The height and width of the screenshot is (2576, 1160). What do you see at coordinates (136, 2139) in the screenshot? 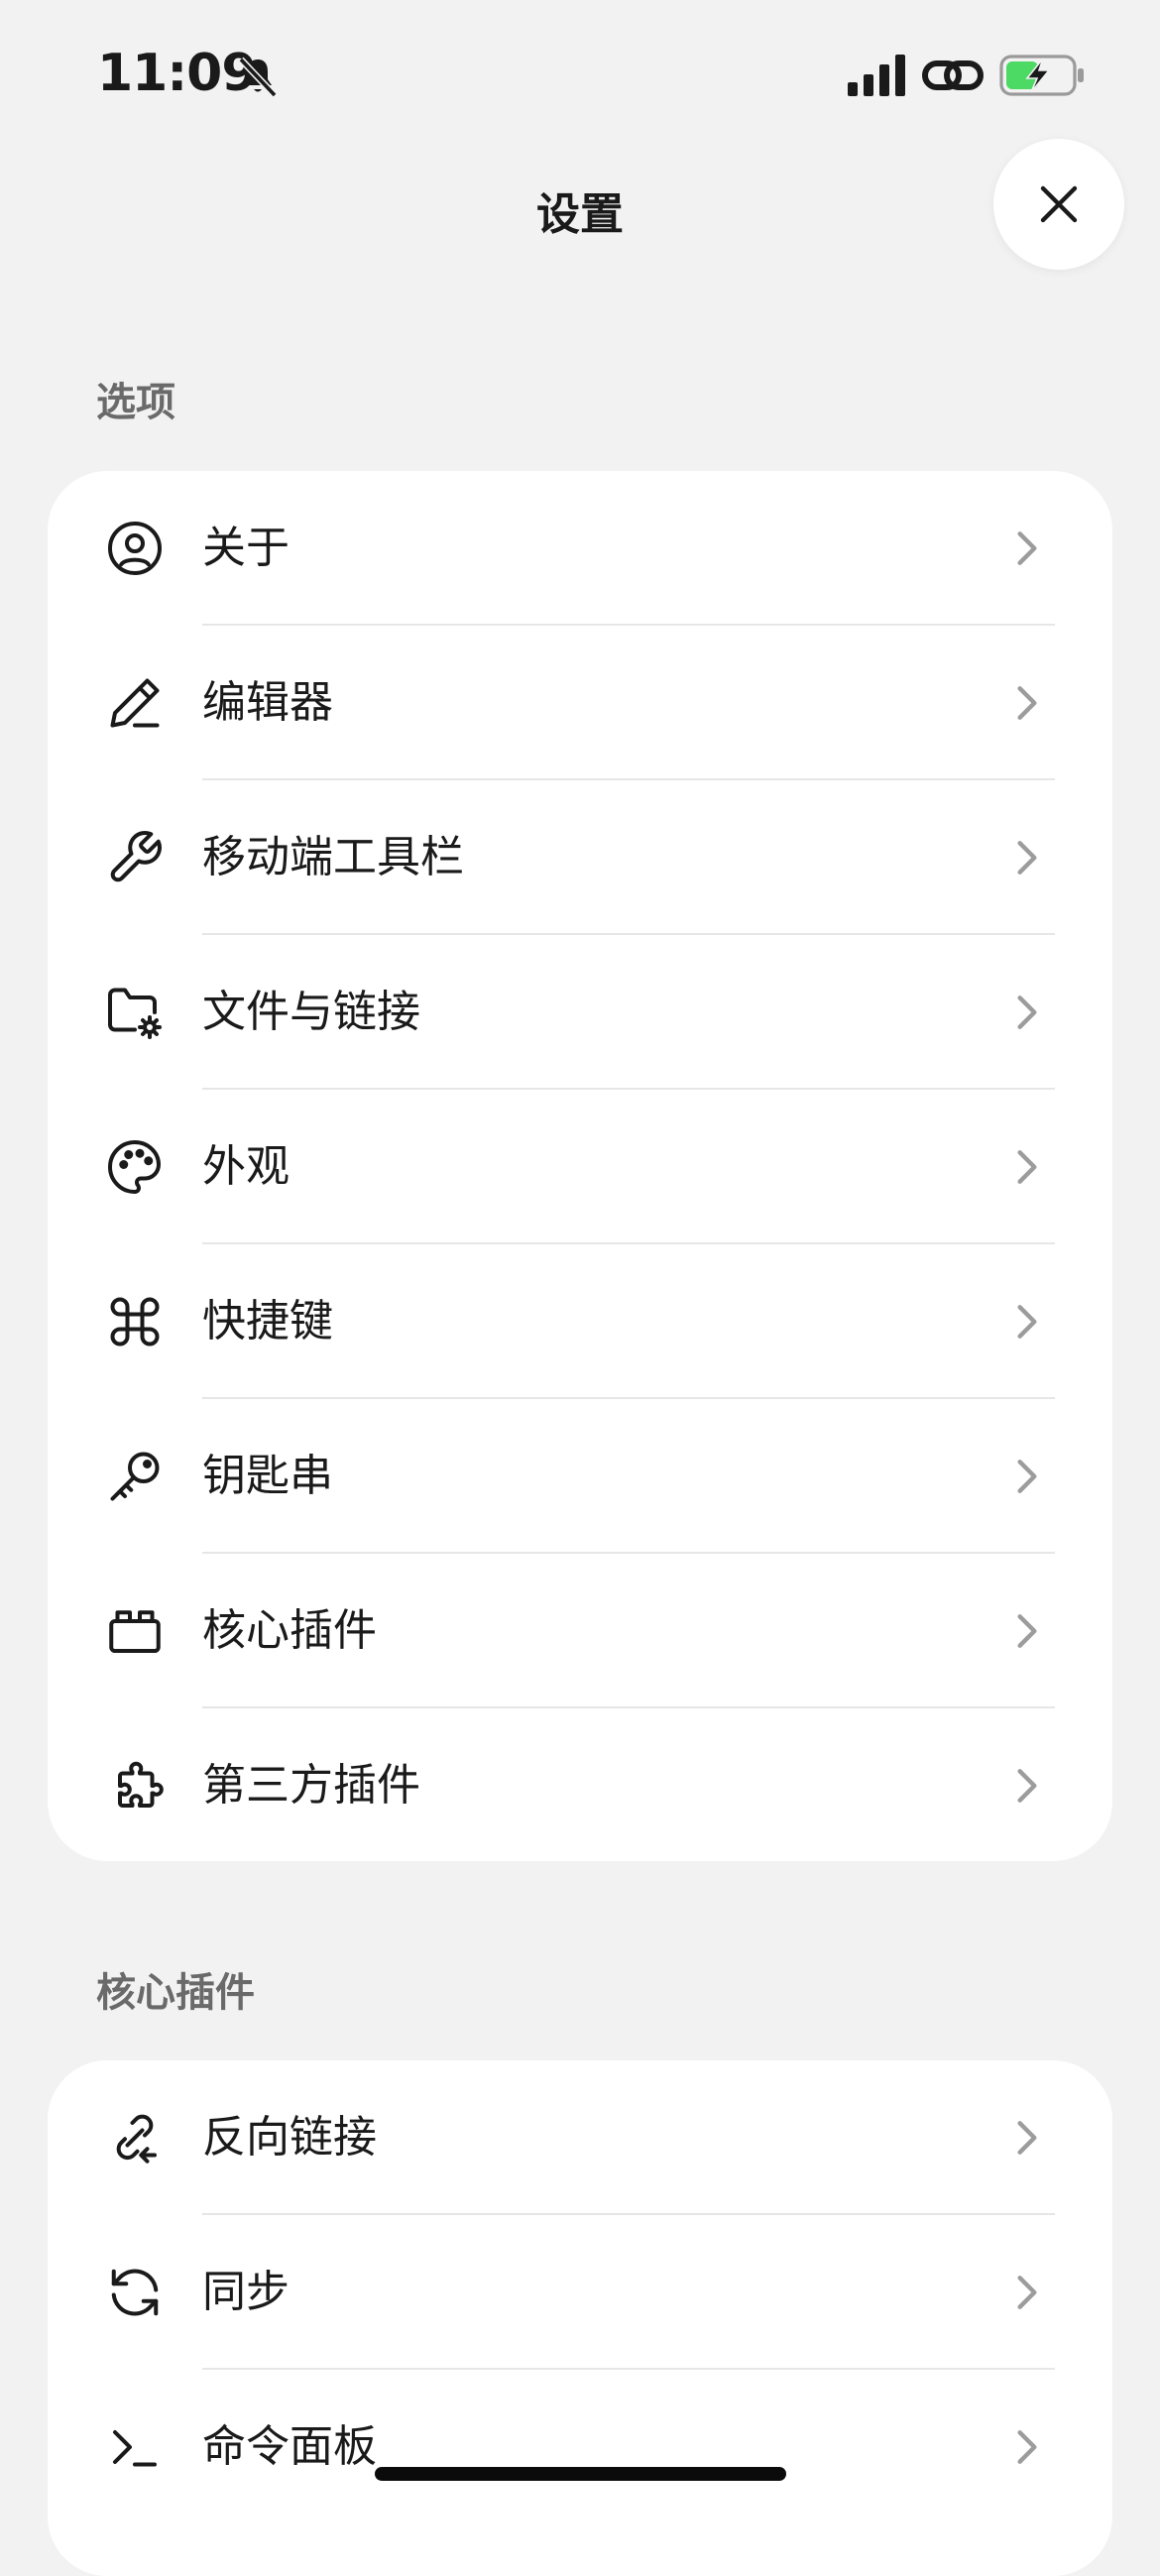
I see `backlink-icon` at bounding box center [136, 2139].